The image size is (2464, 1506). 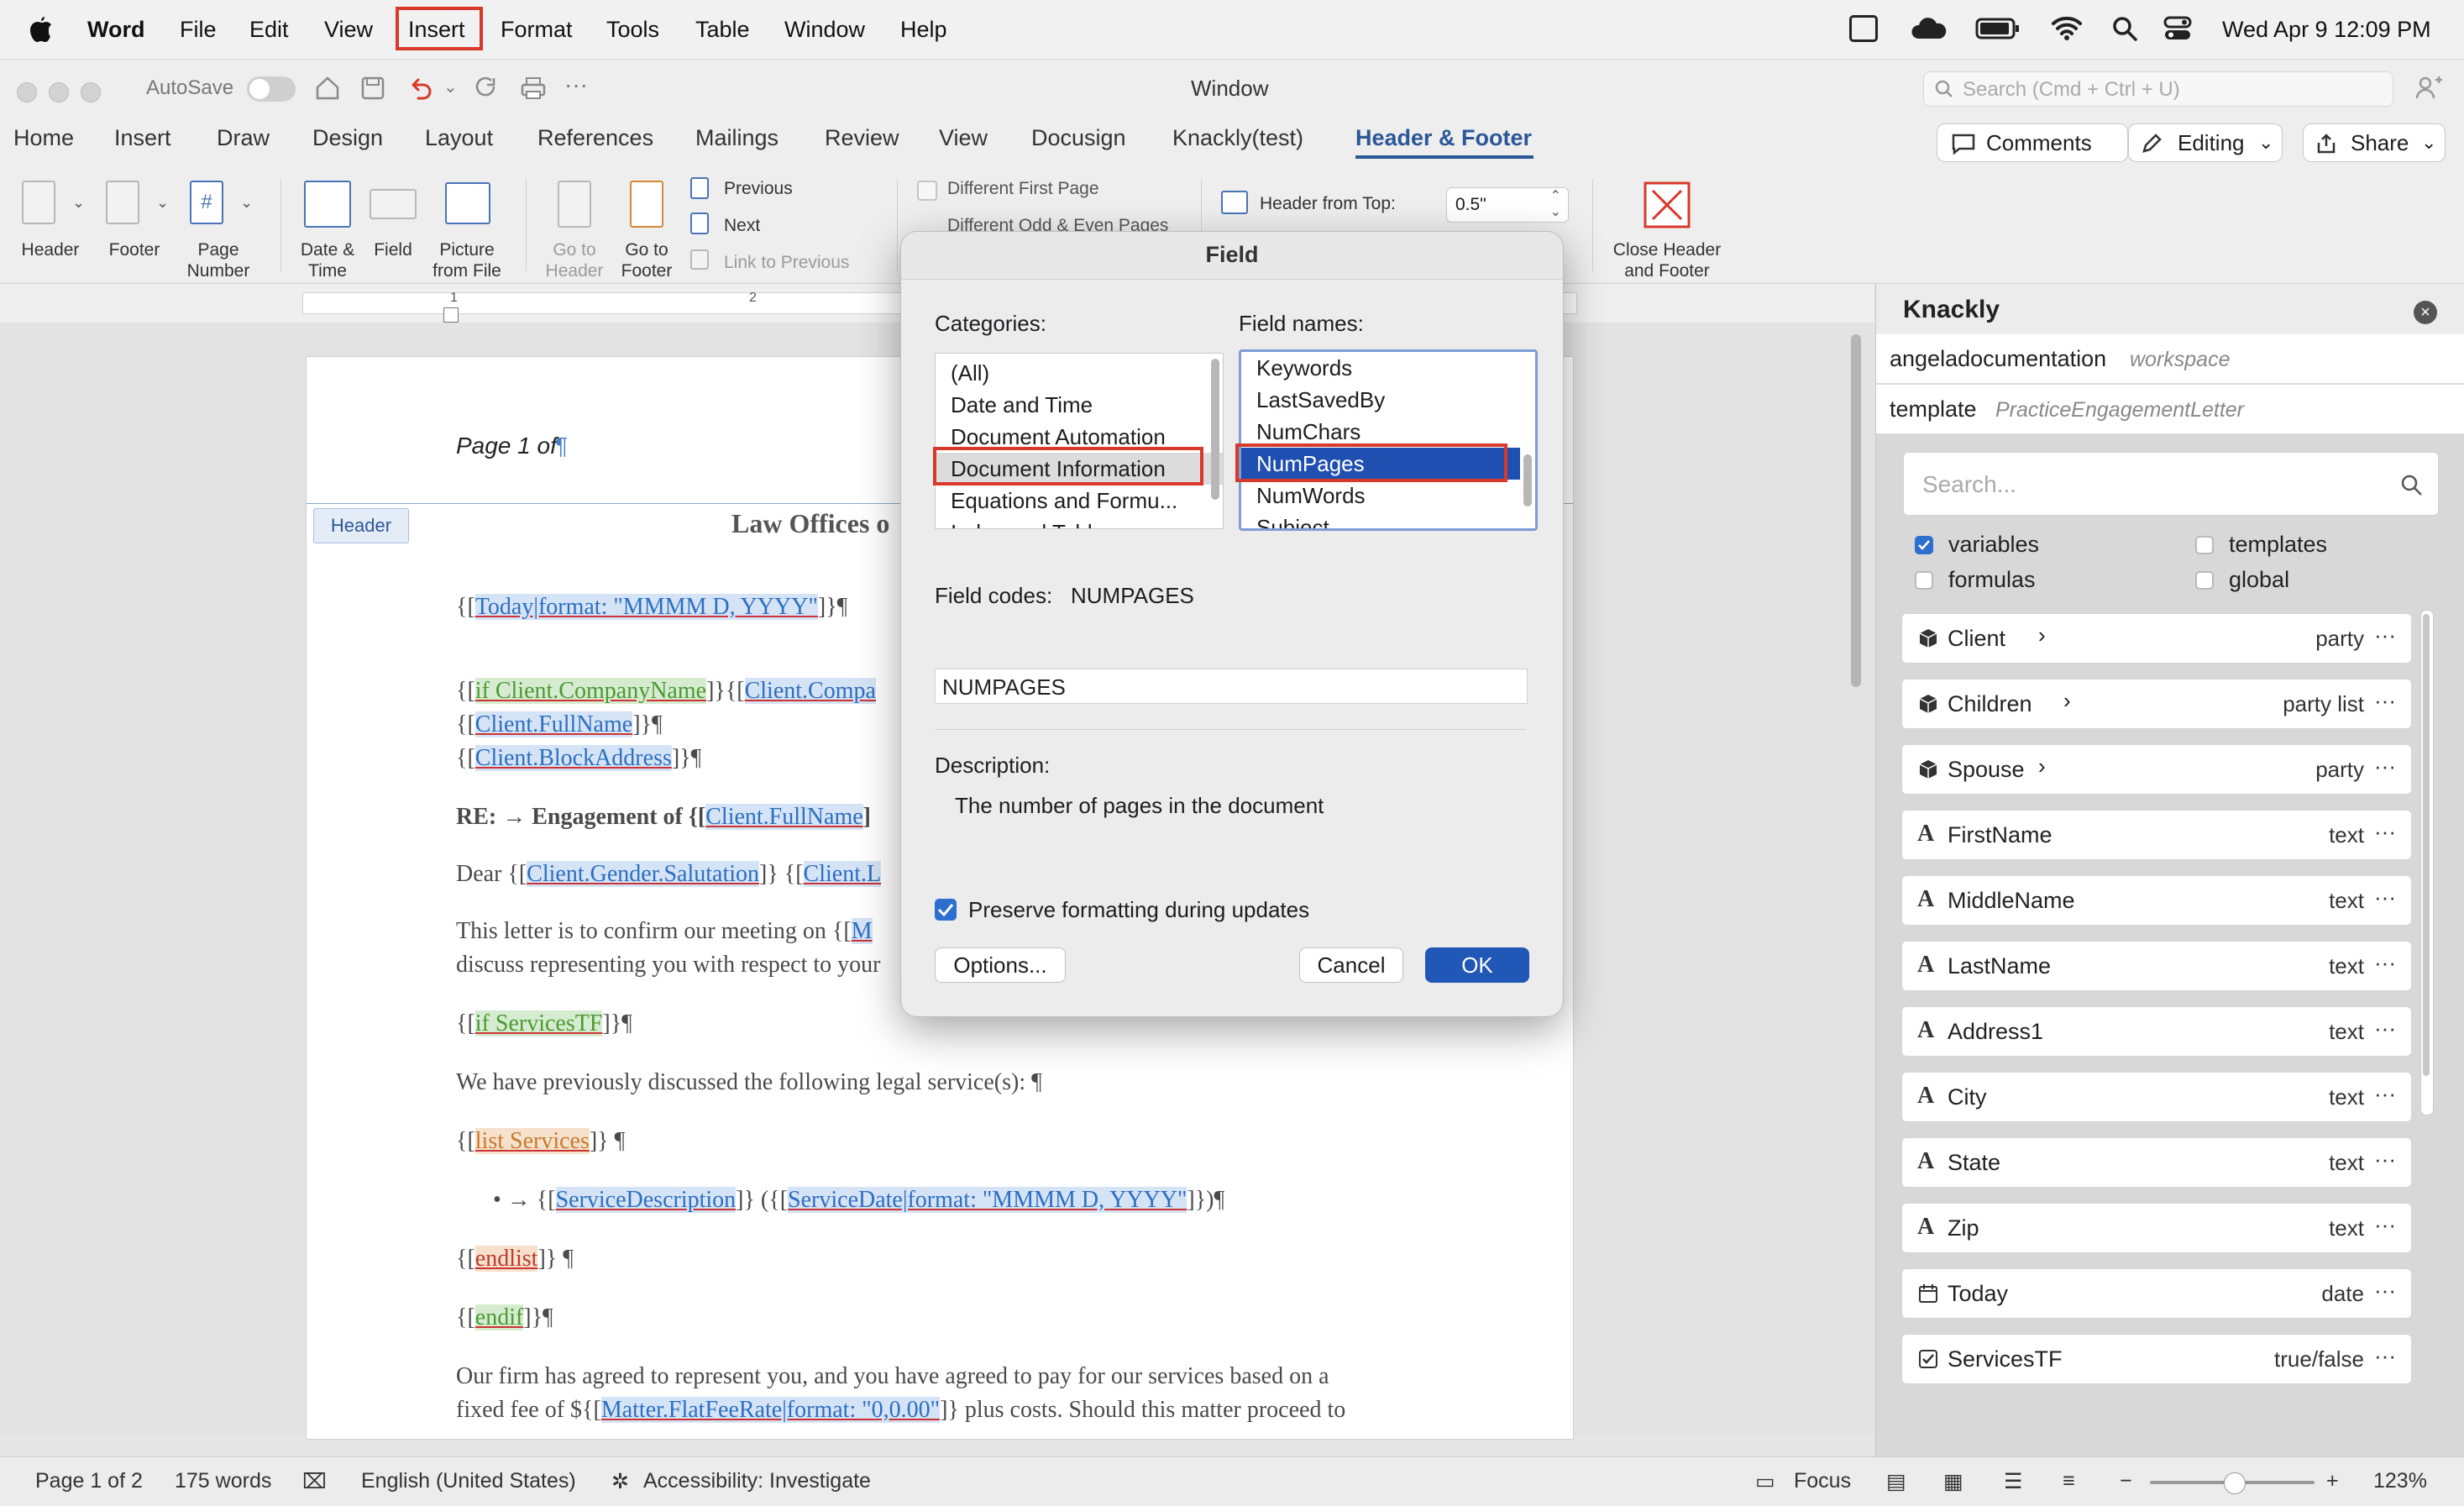 I want to click on menu-edit: Edit, so click(x=269, y=29).